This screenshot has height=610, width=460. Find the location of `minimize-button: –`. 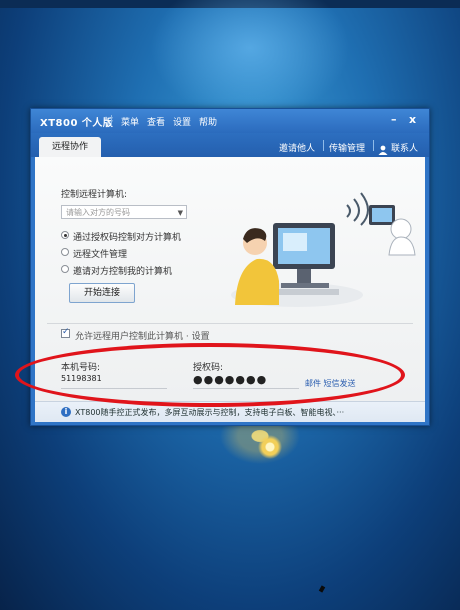

minimize-button: – is located at coordinates (394, 119).